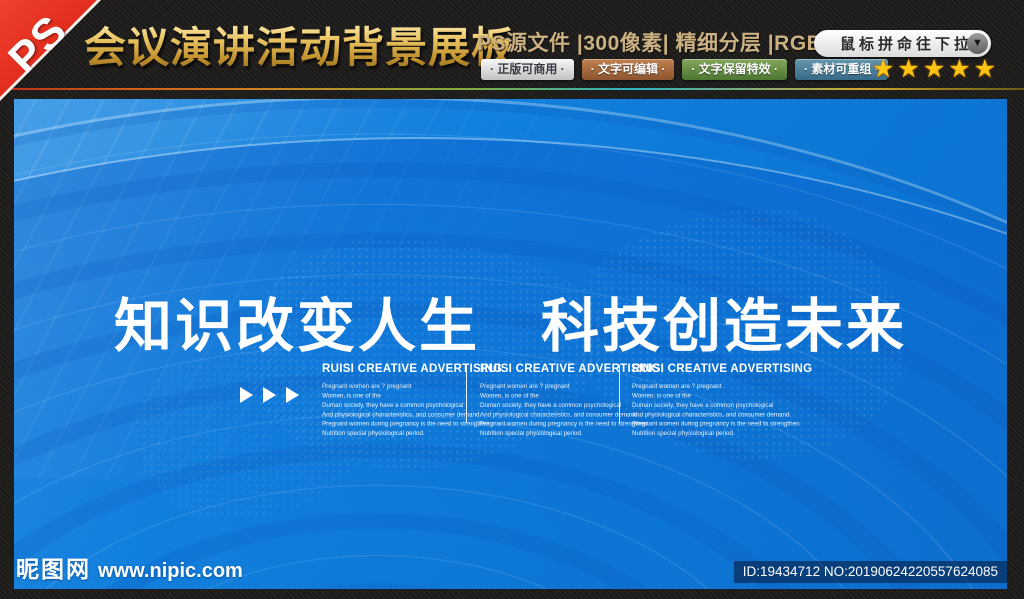  I want to click on chevron-down-icon: ▼, so click(977, 43).